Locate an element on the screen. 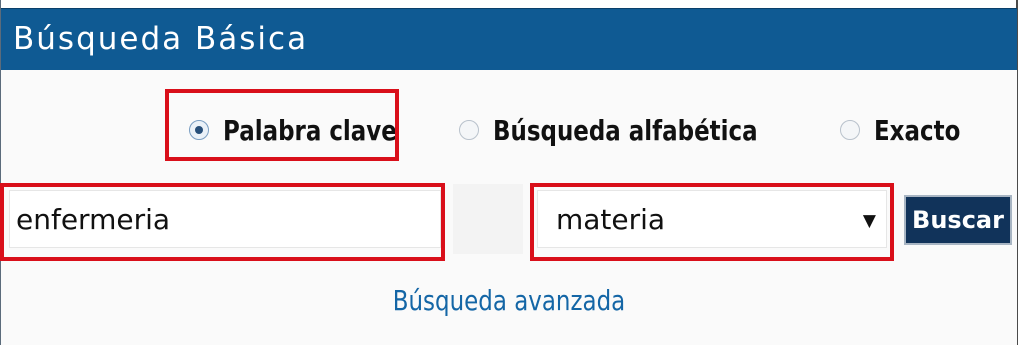  spacer is located at coordinates (488, 219).